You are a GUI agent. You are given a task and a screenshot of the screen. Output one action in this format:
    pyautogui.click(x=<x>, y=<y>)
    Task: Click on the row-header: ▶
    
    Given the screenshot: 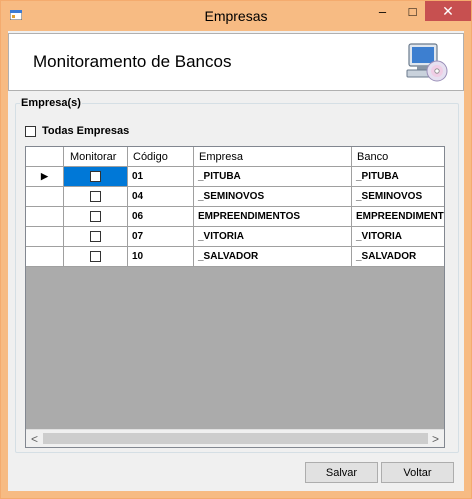 What is the action you would take?
    pyautogui.click(x=45, y=177)
    